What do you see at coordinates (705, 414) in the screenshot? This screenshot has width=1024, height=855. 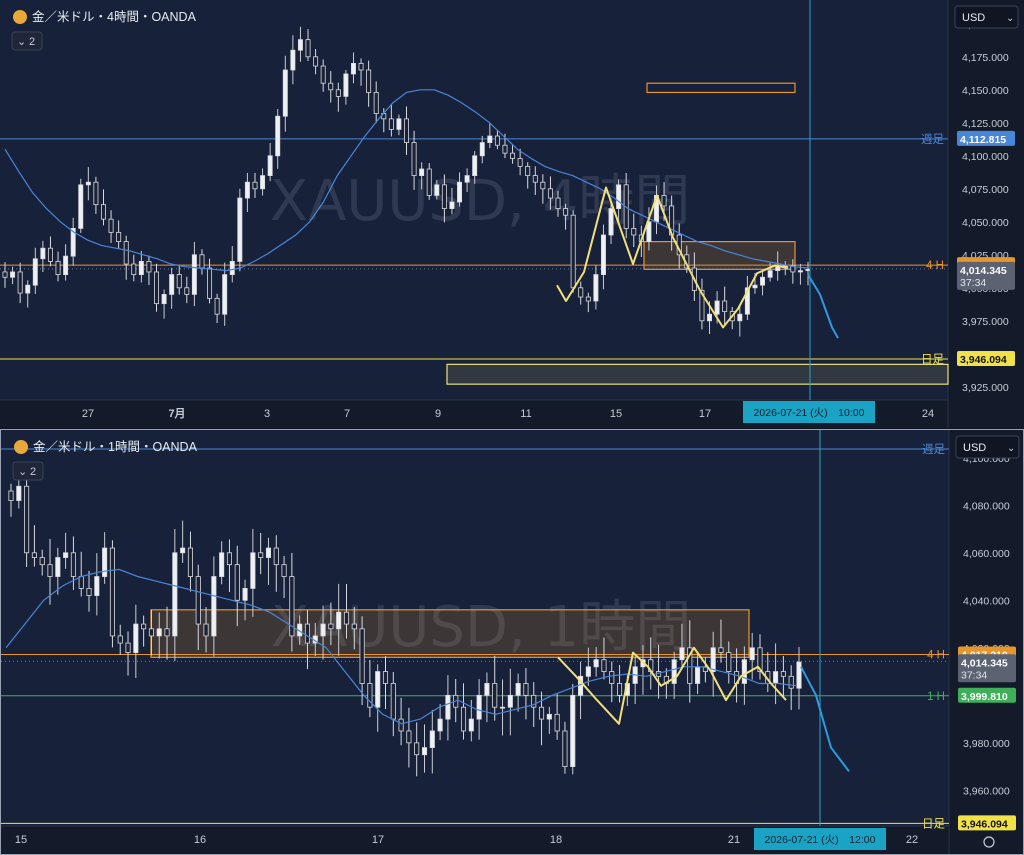 I see `x-tick-label: 17` at bounding box center [705, 414].